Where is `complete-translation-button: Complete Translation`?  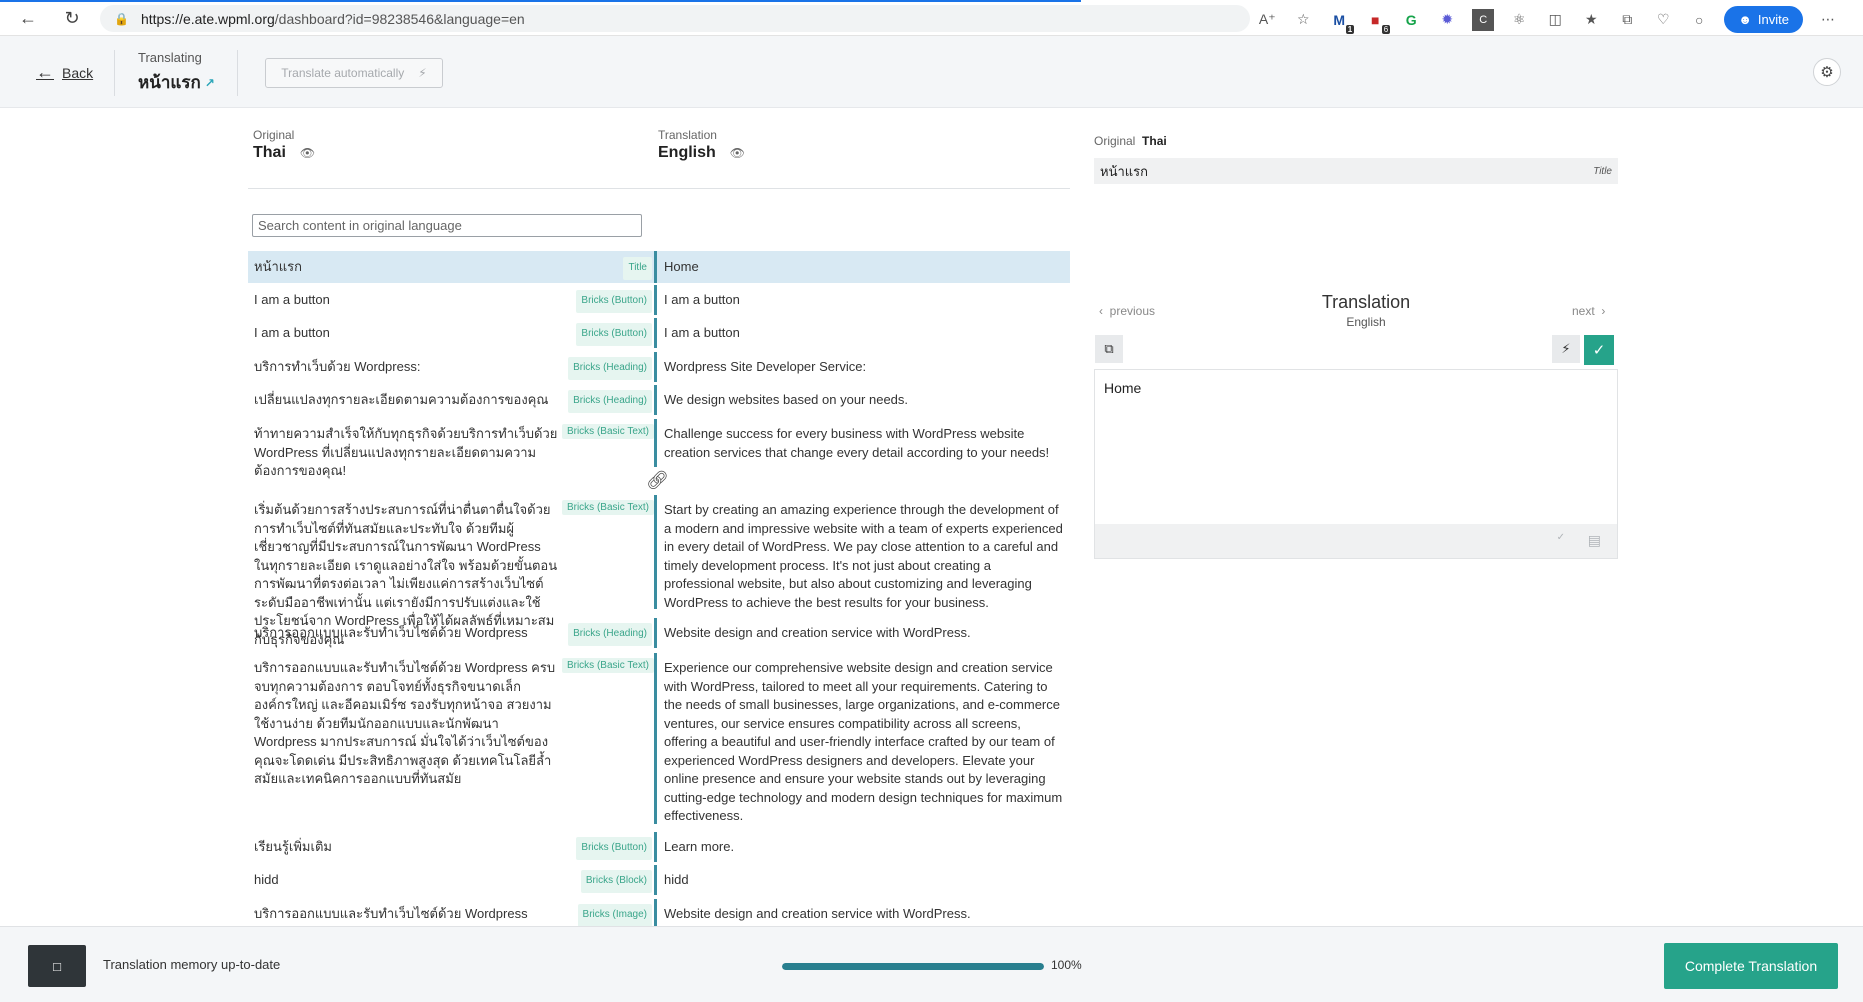
complete-translation-button: Complete Translation is located at coordinates (1751, 966).